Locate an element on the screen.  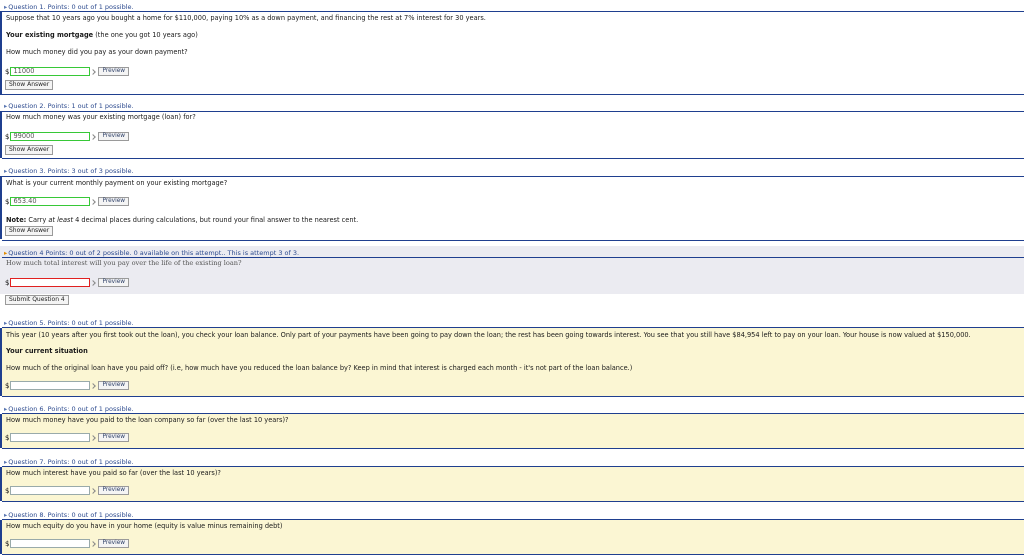
question-5-preview-button: Preview is located at coordinates (114, 385).